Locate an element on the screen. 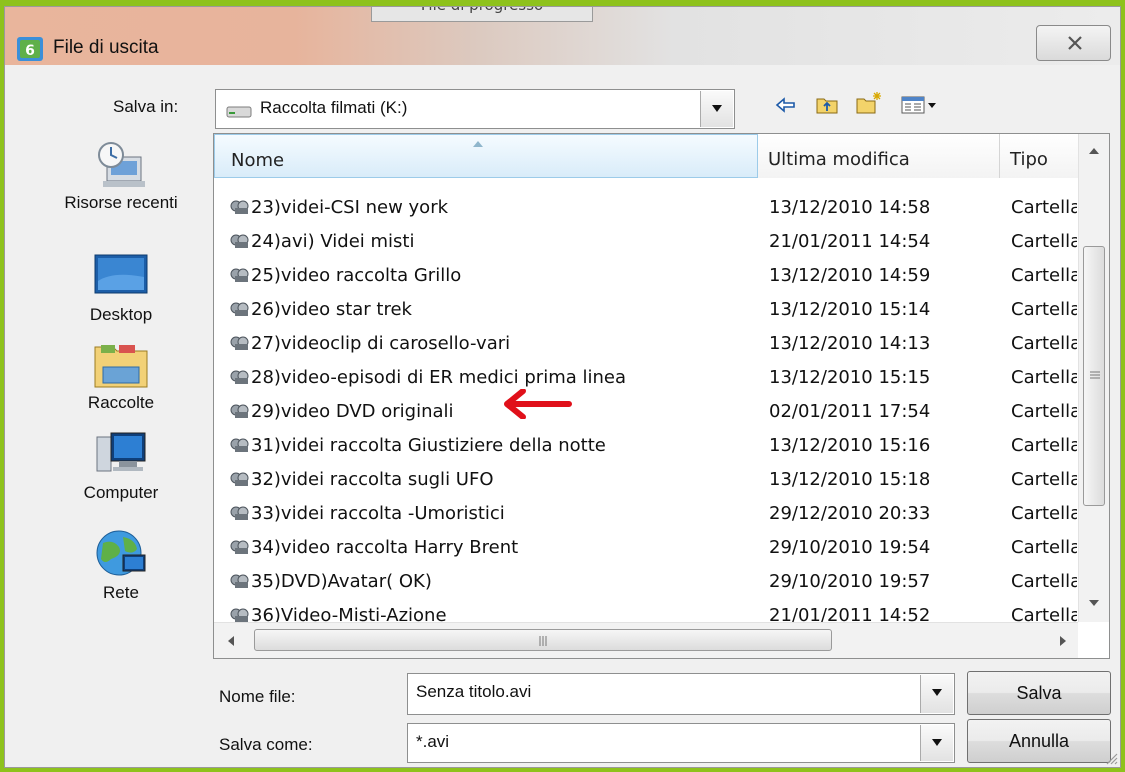 This screenshot has width=1125, height=772. computer-icon is located at coordinates (121, 452).